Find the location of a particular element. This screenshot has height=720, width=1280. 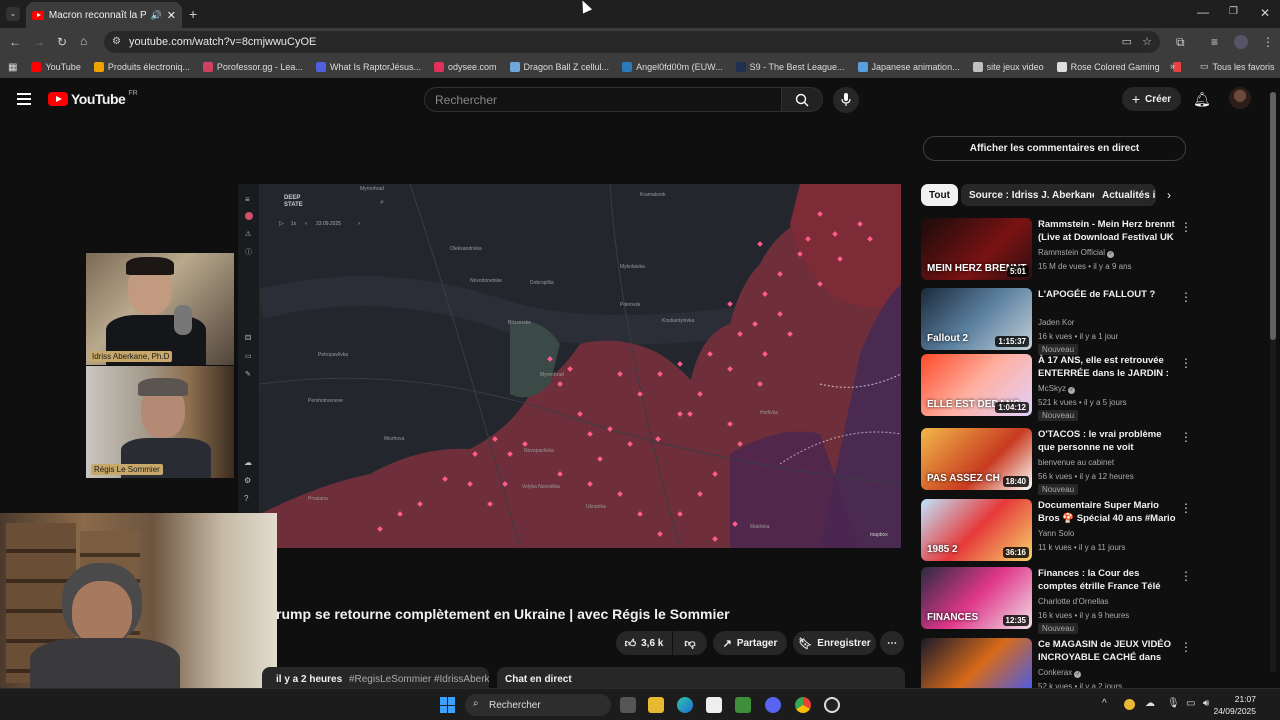

obs-icon is located at coordinates (832, 705).